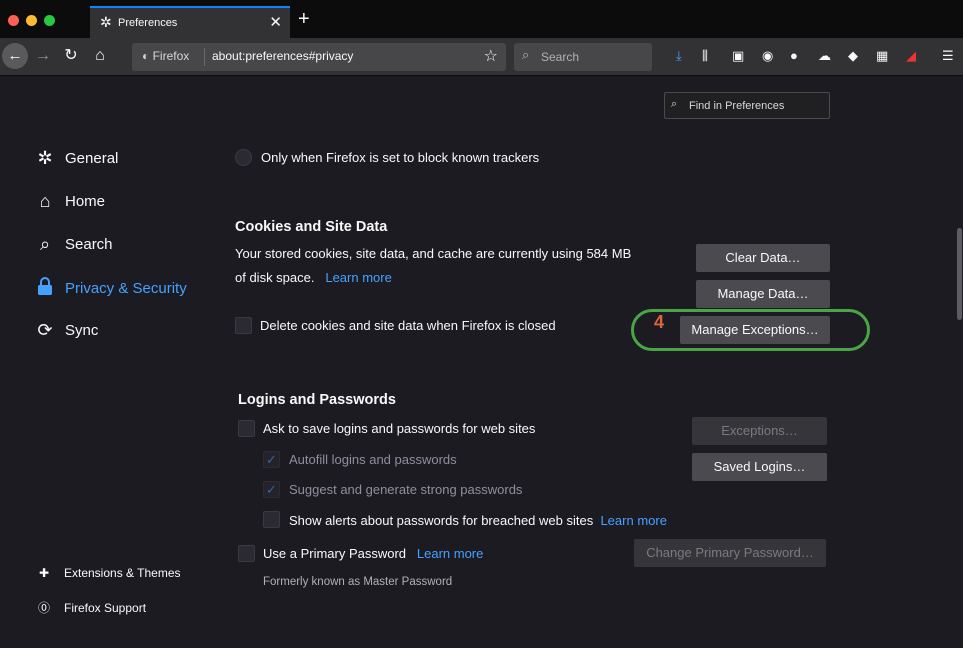 This screenshot has width=963, height=648. What do you see at coordinates (92, 158) in the screenshot?
I see `sidebar-item-label: General` at bounding box center [92, 158].